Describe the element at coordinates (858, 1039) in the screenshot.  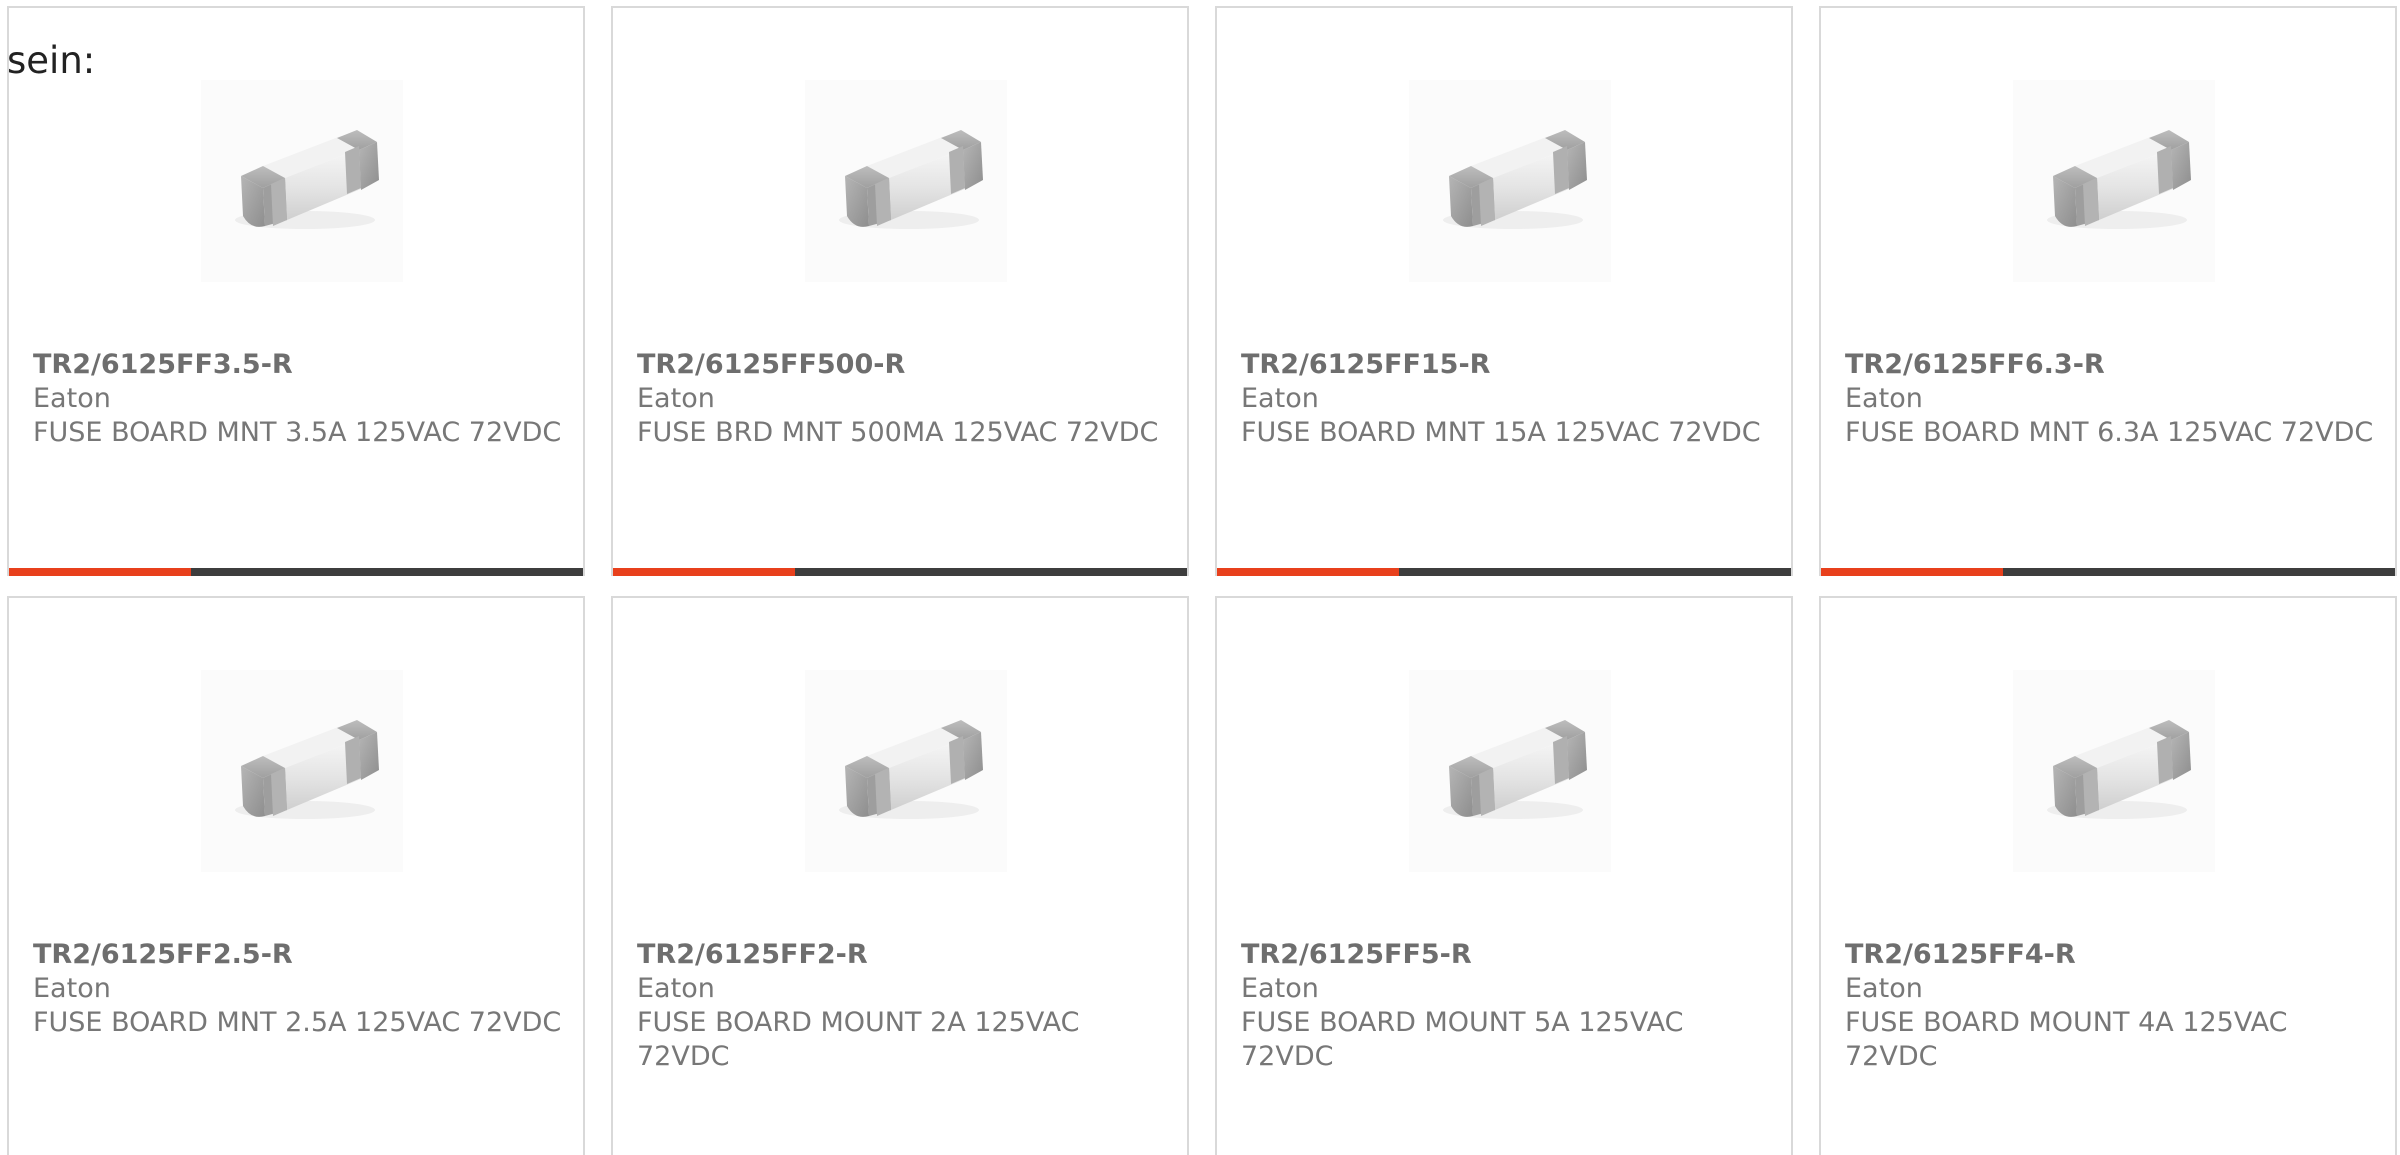
I see `product-description: FUSE BOARD MOUNT 2A 125VAC 72VDC` at that location.